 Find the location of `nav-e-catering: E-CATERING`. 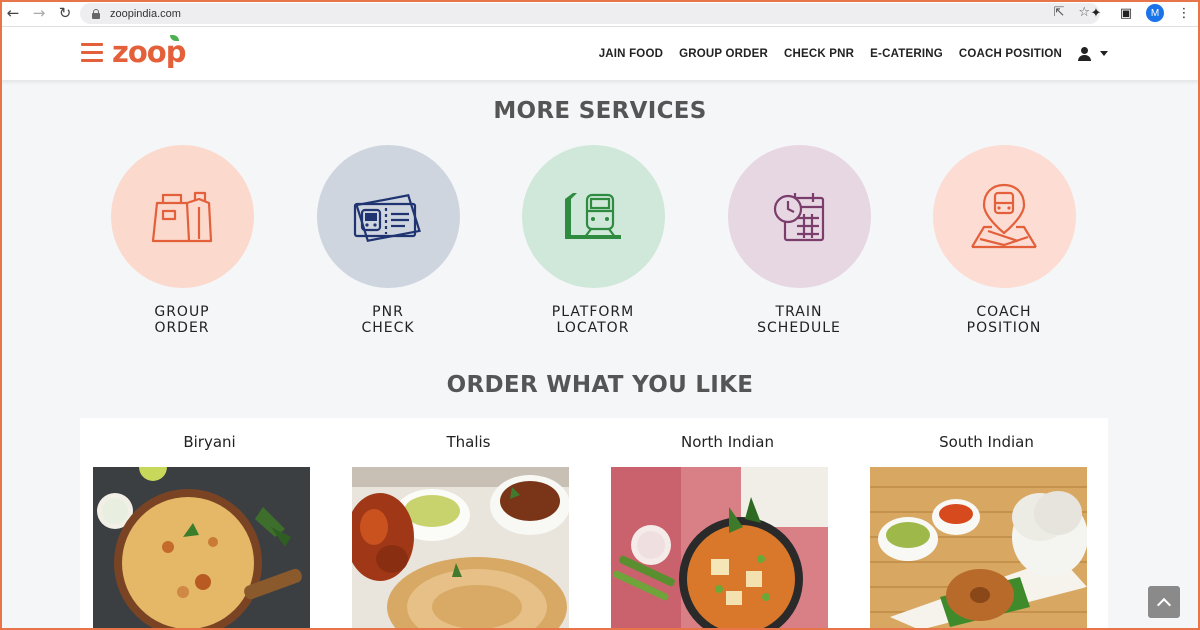

nav-e-catering: E-CATERING is located at coordinates (906, 54).